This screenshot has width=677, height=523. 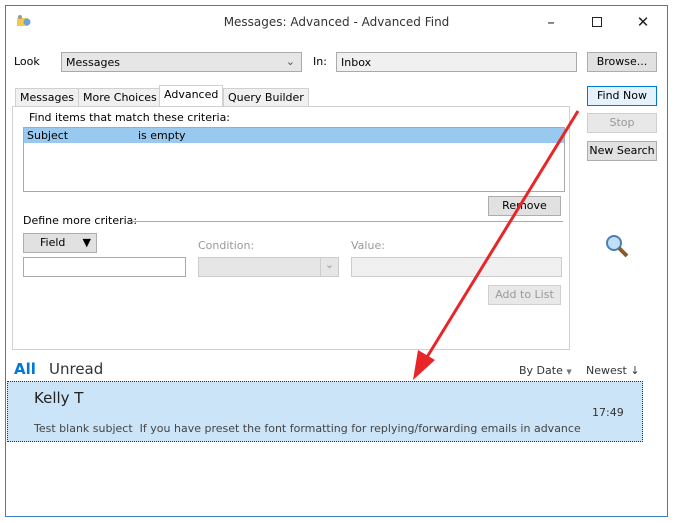 I want to click on annotation-arrow, so click(x=496, y=245).